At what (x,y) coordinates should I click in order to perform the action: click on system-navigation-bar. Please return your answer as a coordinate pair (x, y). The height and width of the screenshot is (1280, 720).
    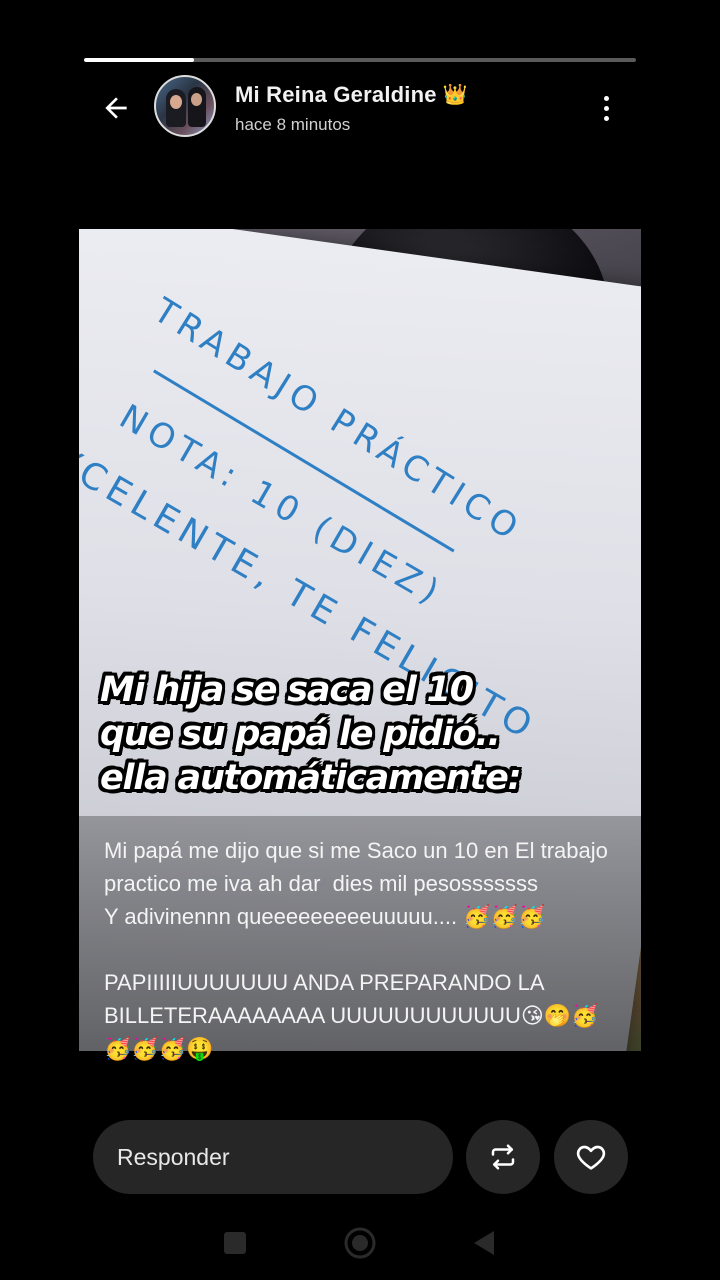
    Looking at the image, I should click on (360, 1242).